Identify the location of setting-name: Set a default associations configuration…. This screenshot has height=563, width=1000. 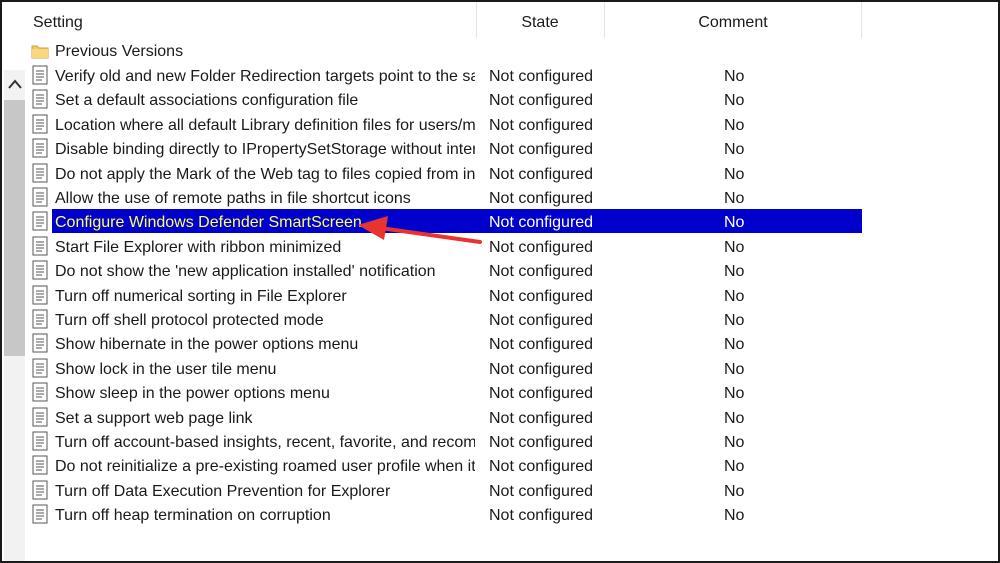
(207, 101).